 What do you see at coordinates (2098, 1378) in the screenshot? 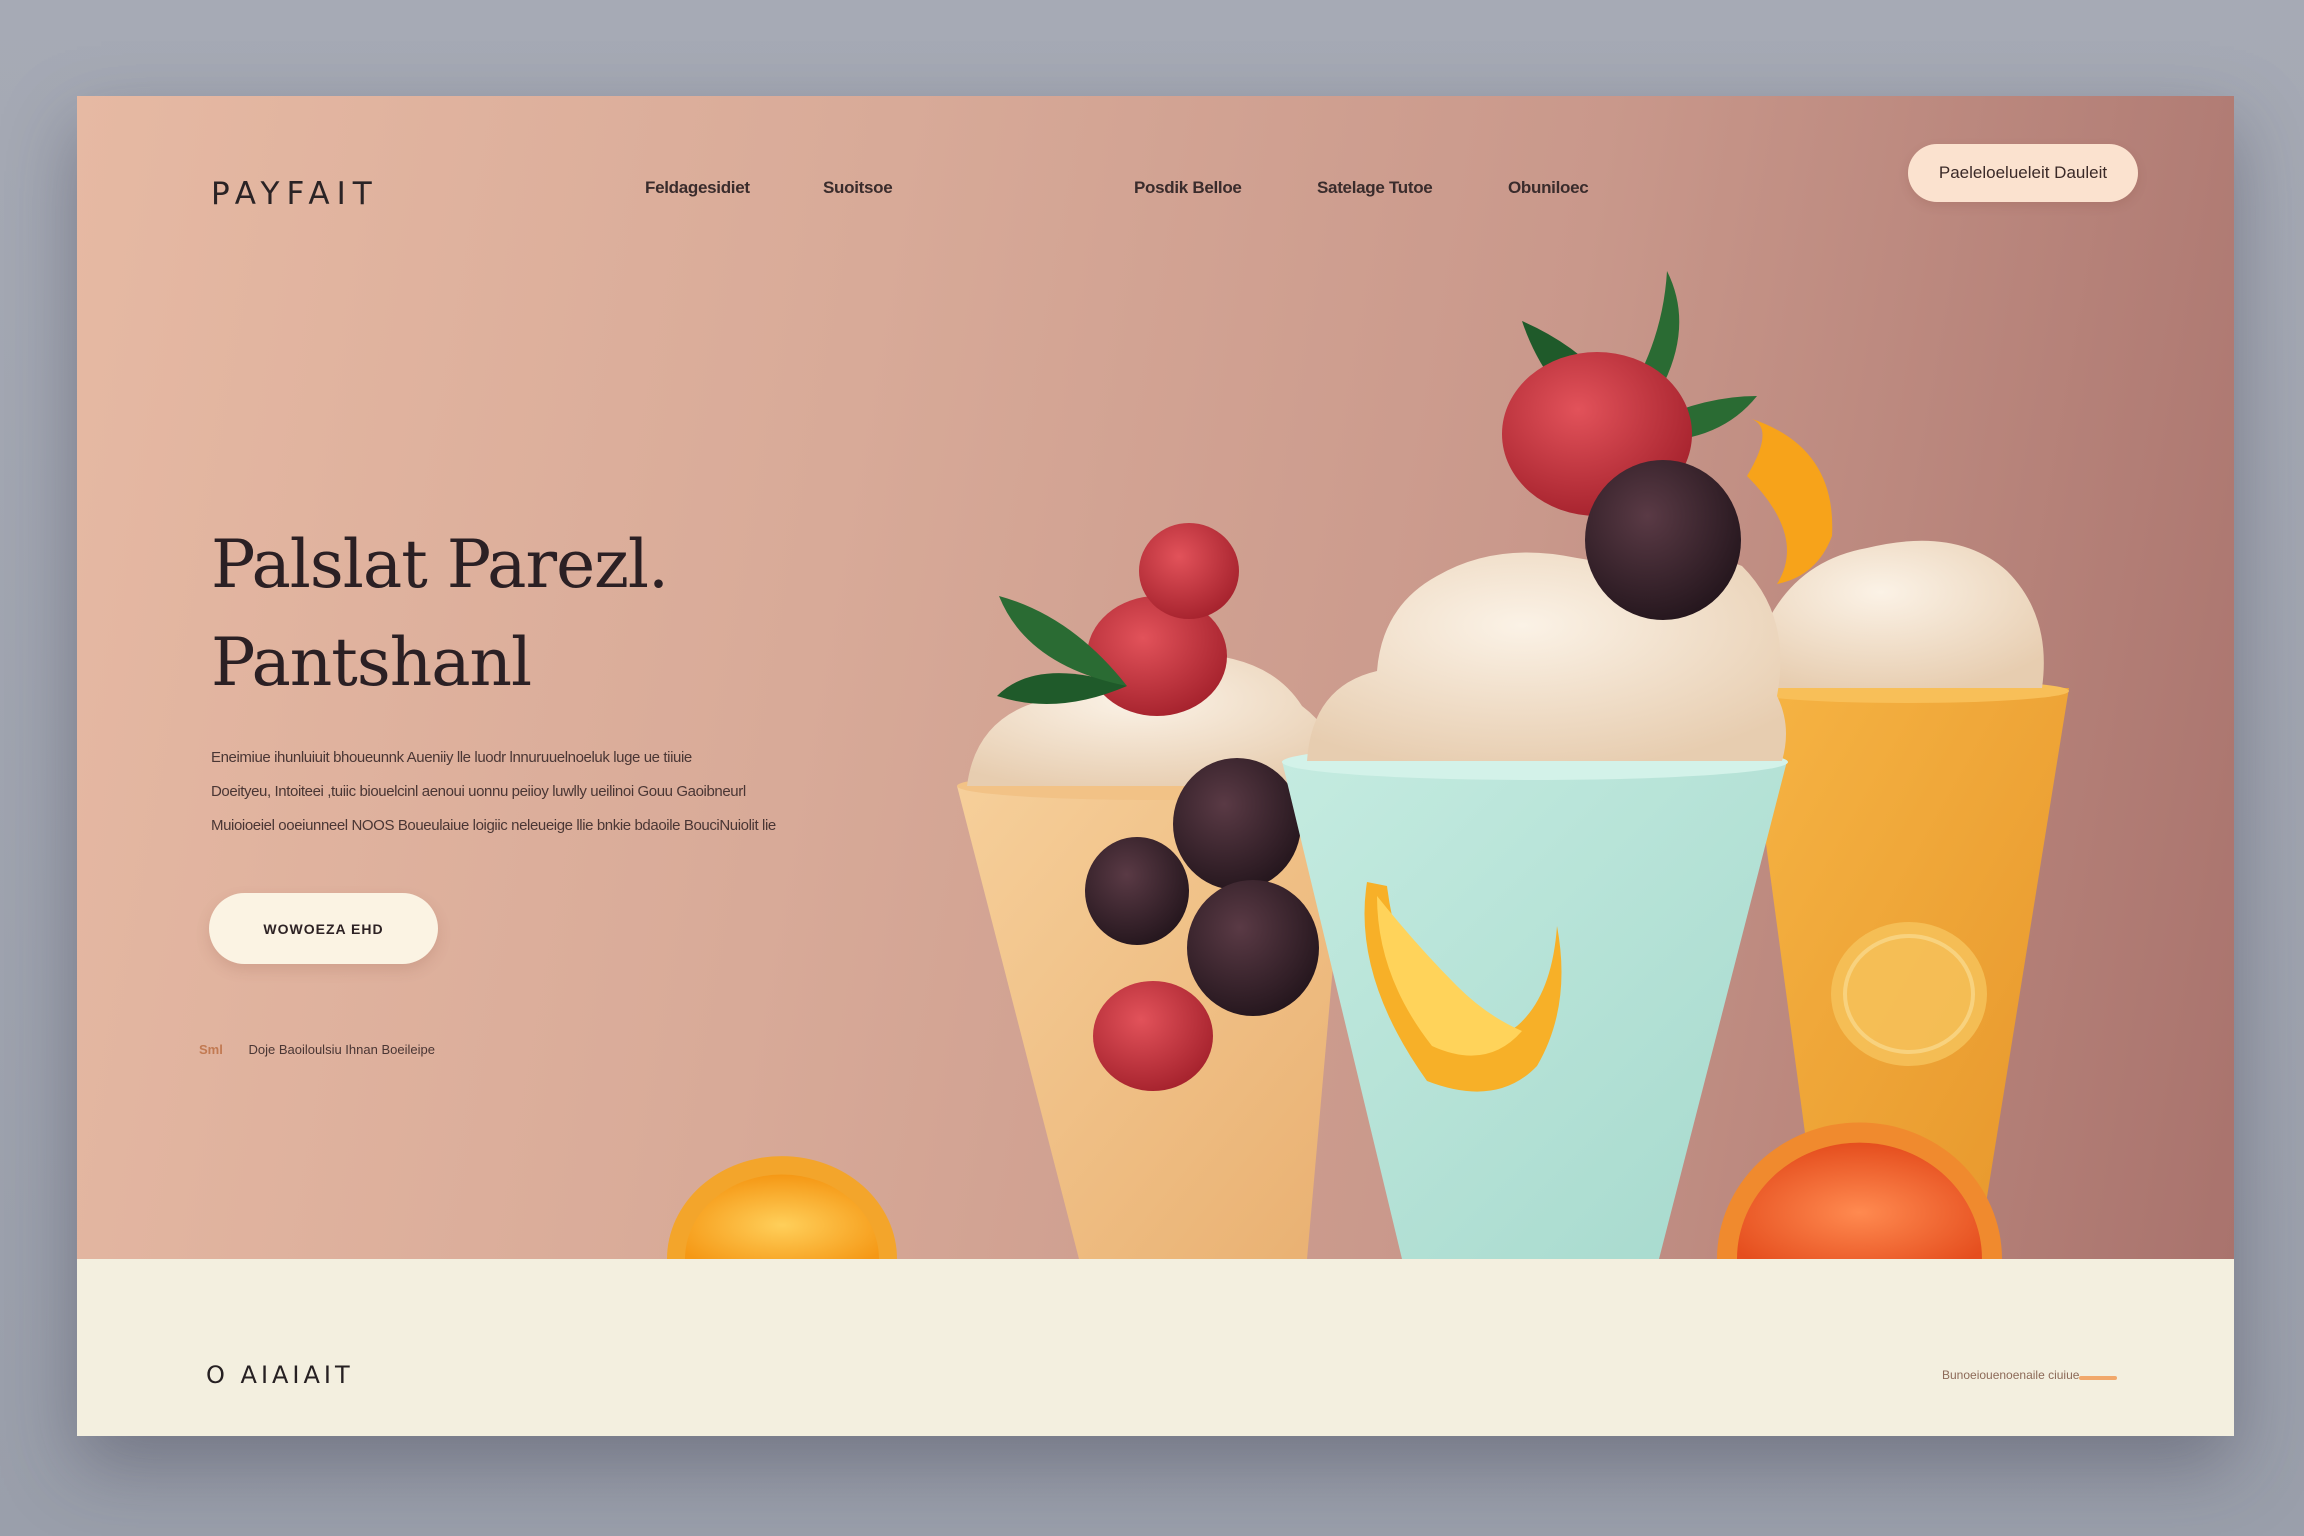
I see `footer-link-underline` at bounding box center [2098, 1378].